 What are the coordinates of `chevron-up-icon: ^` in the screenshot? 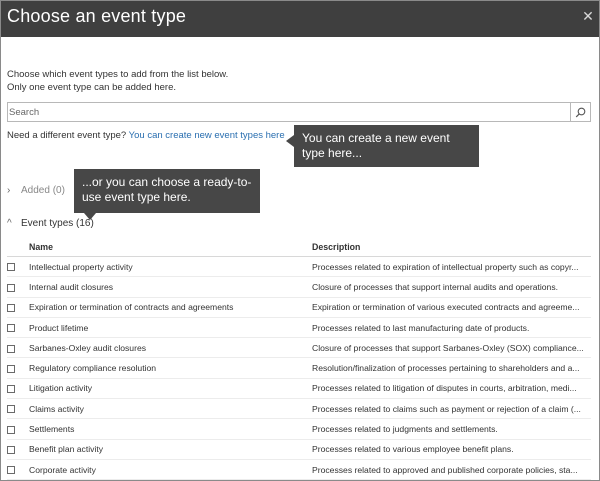 It's located at (9, 223).